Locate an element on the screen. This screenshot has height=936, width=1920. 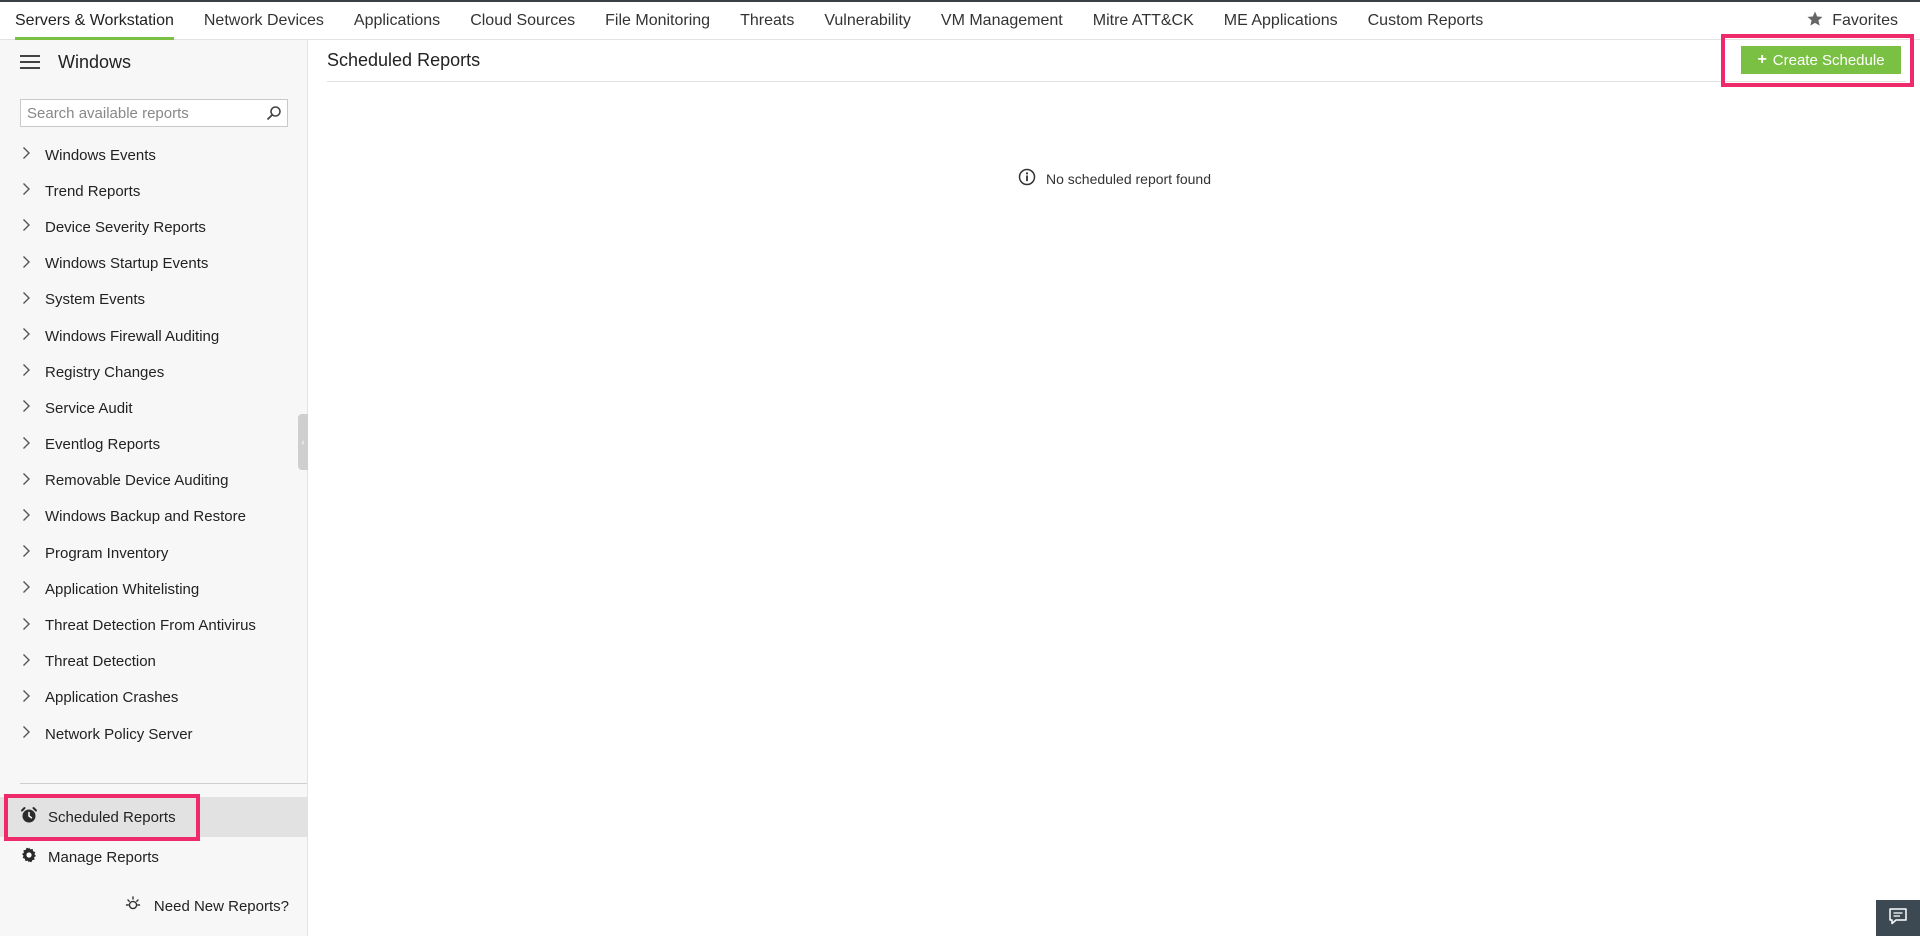
favorites-label: Favorites is located at coordinates (1865, 20).